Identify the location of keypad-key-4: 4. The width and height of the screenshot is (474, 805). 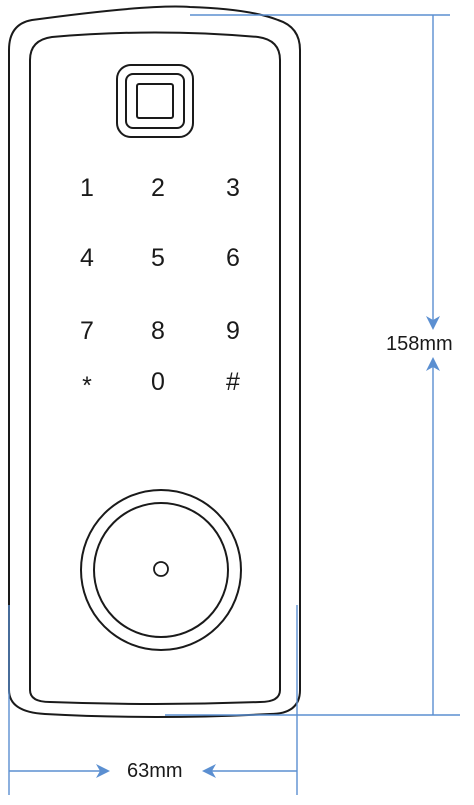
(87, 258).